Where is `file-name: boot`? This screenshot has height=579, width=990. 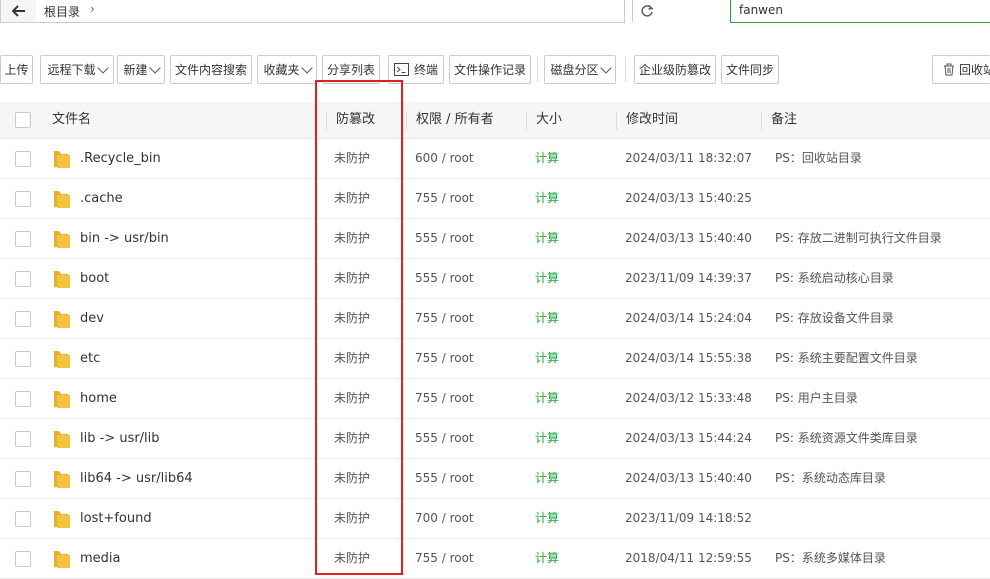
file-name: boot is located at coordinates (94, 278).